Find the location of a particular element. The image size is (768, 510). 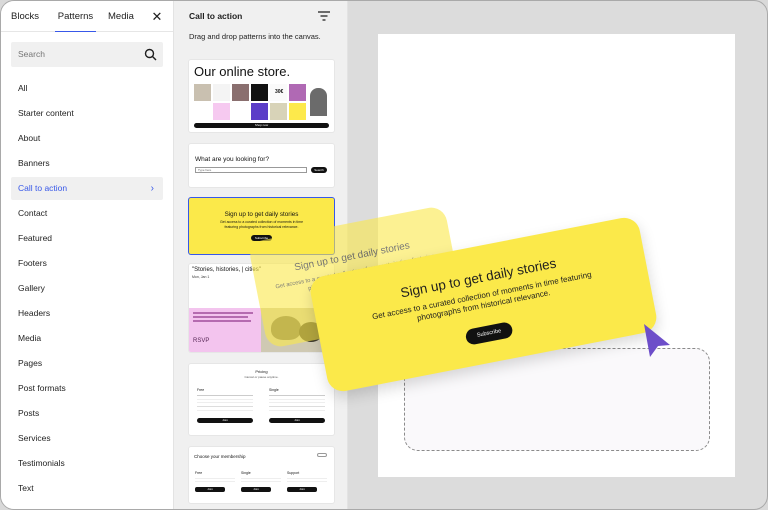

category-footers: Footers is located at coordinates (87, 263).